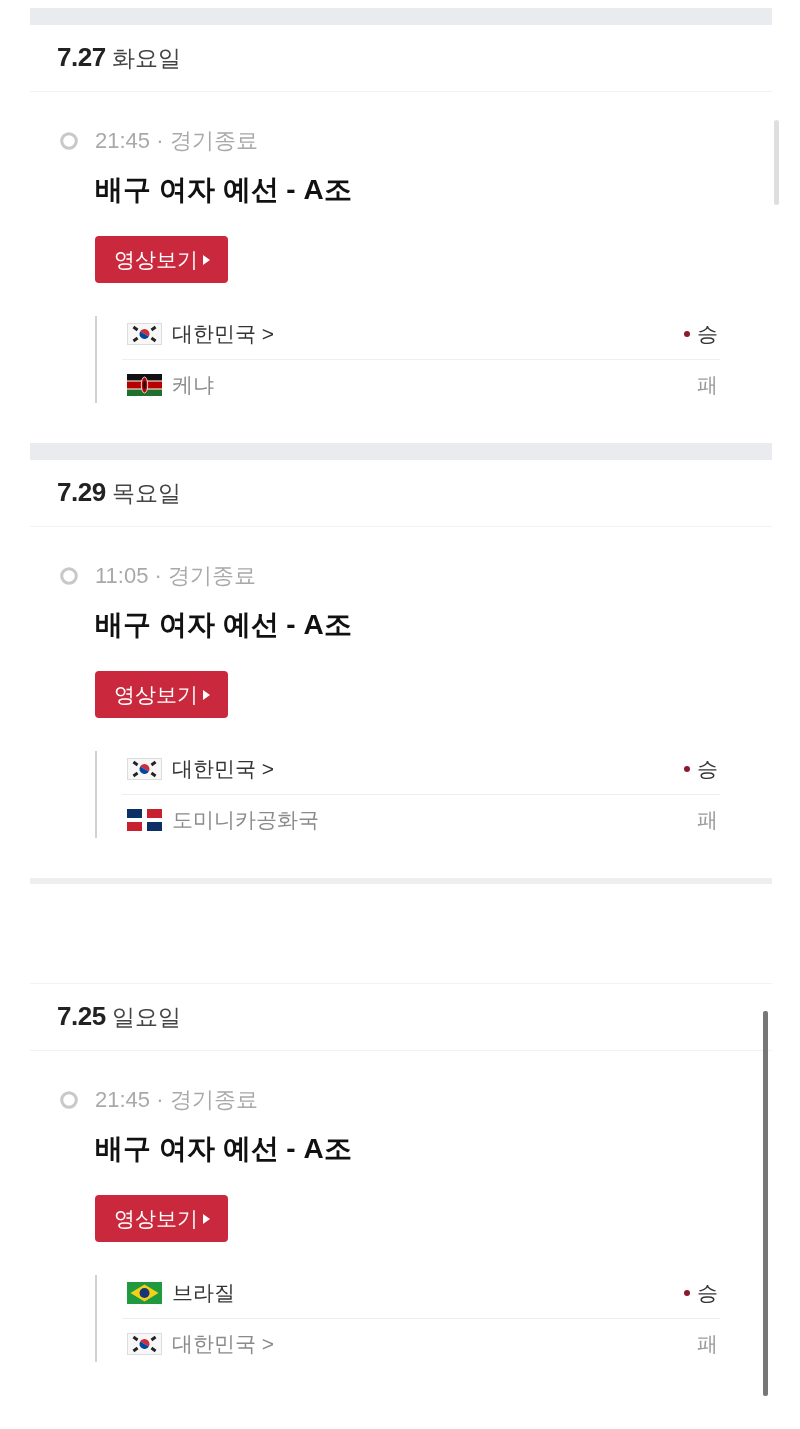  Describe the element at coordinates (245, 820) in the screenshot. I see `team-name: 도미니카공화국` at that location.